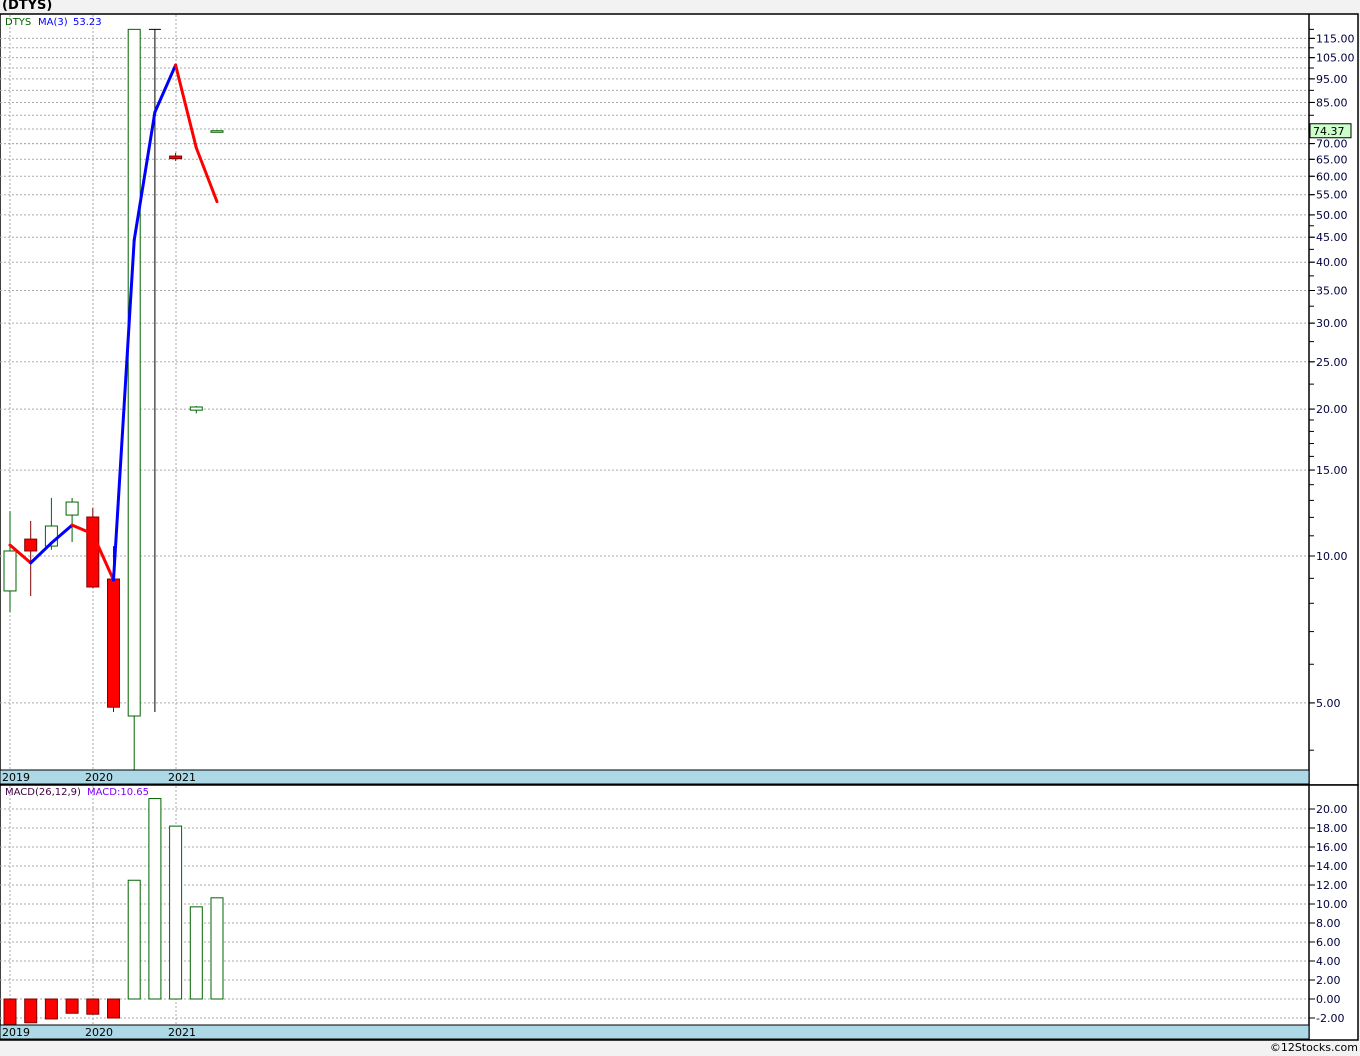 Image resolution: width=1360 pixels, height=1056 pixels. Describe the element at coordinates (1332, 323) in the screenshot. I see `y-tick-label: 30.00` at that location.